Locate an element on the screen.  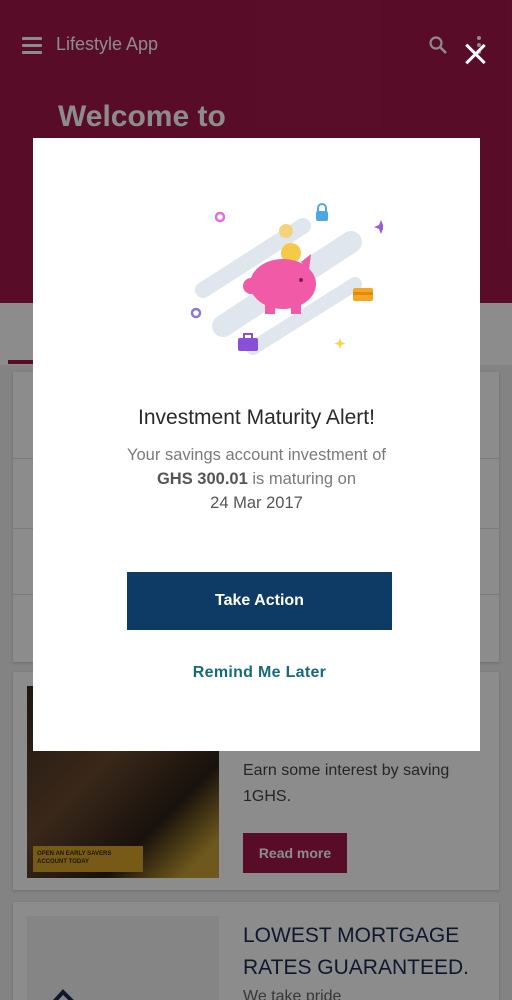
investment-amount: GHS 300.01 is located at coordinates (202, 479).